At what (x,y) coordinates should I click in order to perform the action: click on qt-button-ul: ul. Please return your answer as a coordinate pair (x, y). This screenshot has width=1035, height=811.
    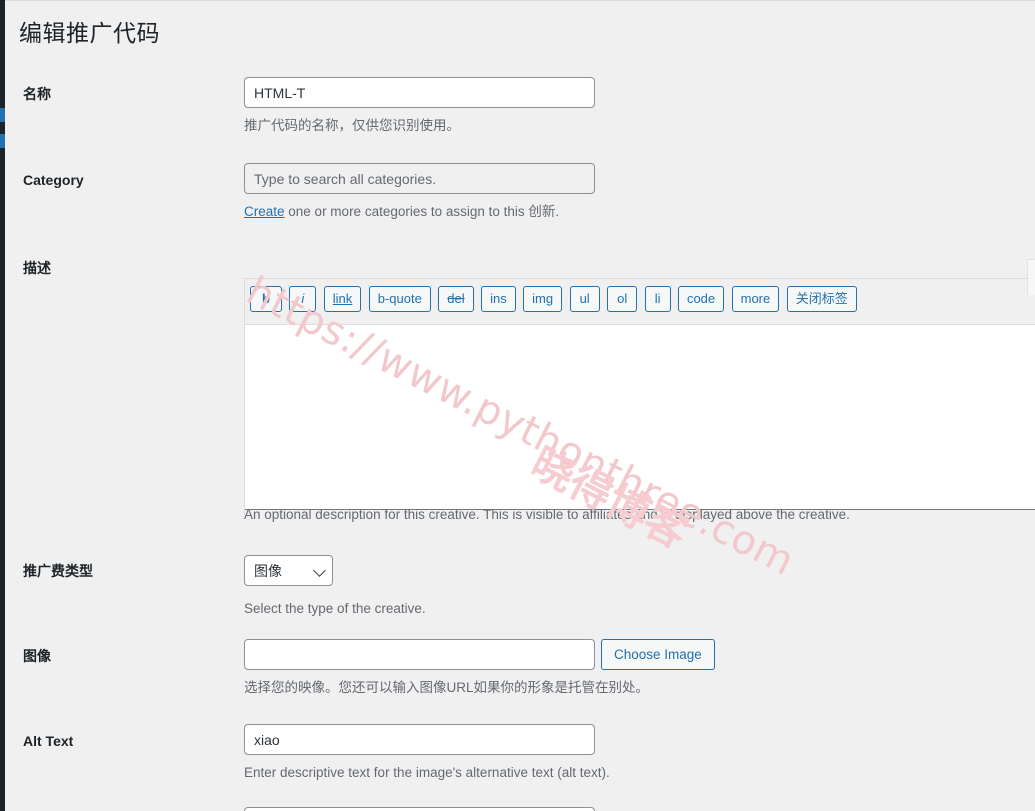
    Looking at the image, I should click on (584, 299).